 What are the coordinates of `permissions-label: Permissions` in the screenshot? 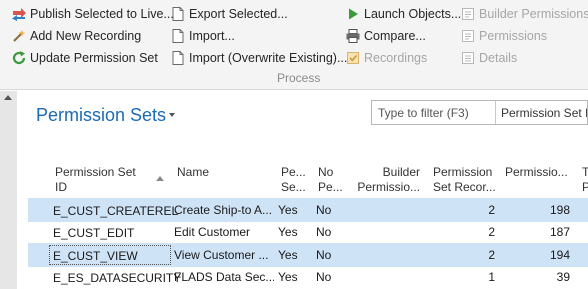 It's located at (513, 36).